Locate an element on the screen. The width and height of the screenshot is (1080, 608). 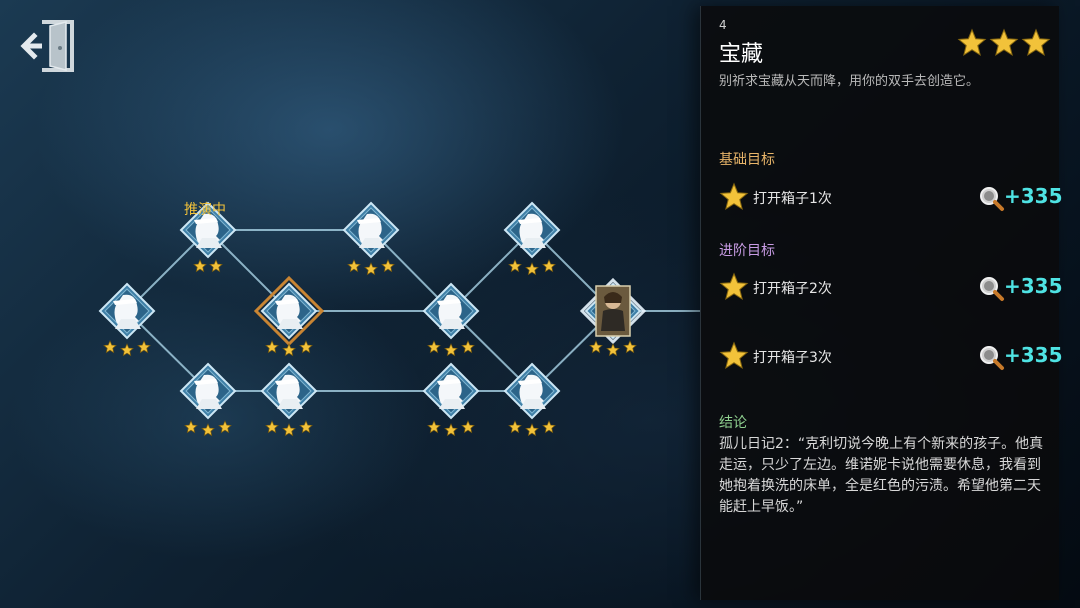
advanced-objectives-heading: 进阶目标 is located at coordinates (747, 251).